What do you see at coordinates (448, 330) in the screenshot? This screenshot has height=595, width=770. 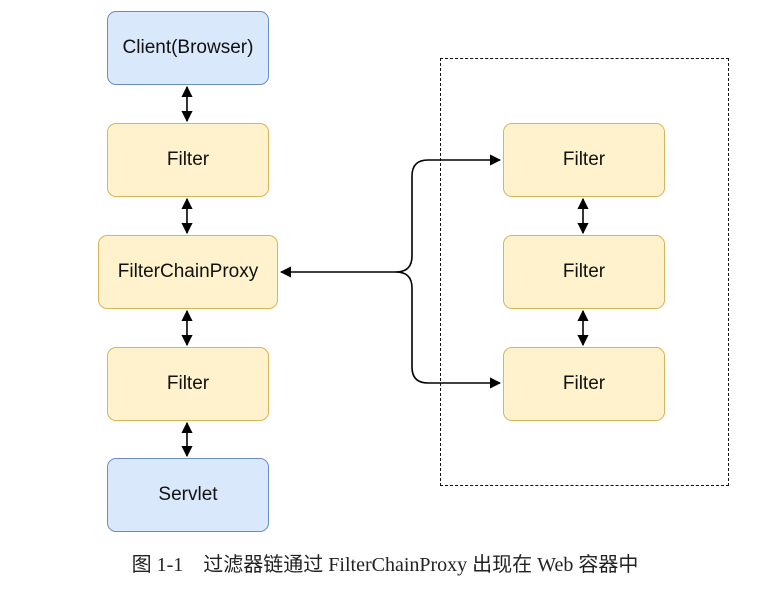 I see `arrow-proxy-to-group-bottom` at bounding box center [448, 330].